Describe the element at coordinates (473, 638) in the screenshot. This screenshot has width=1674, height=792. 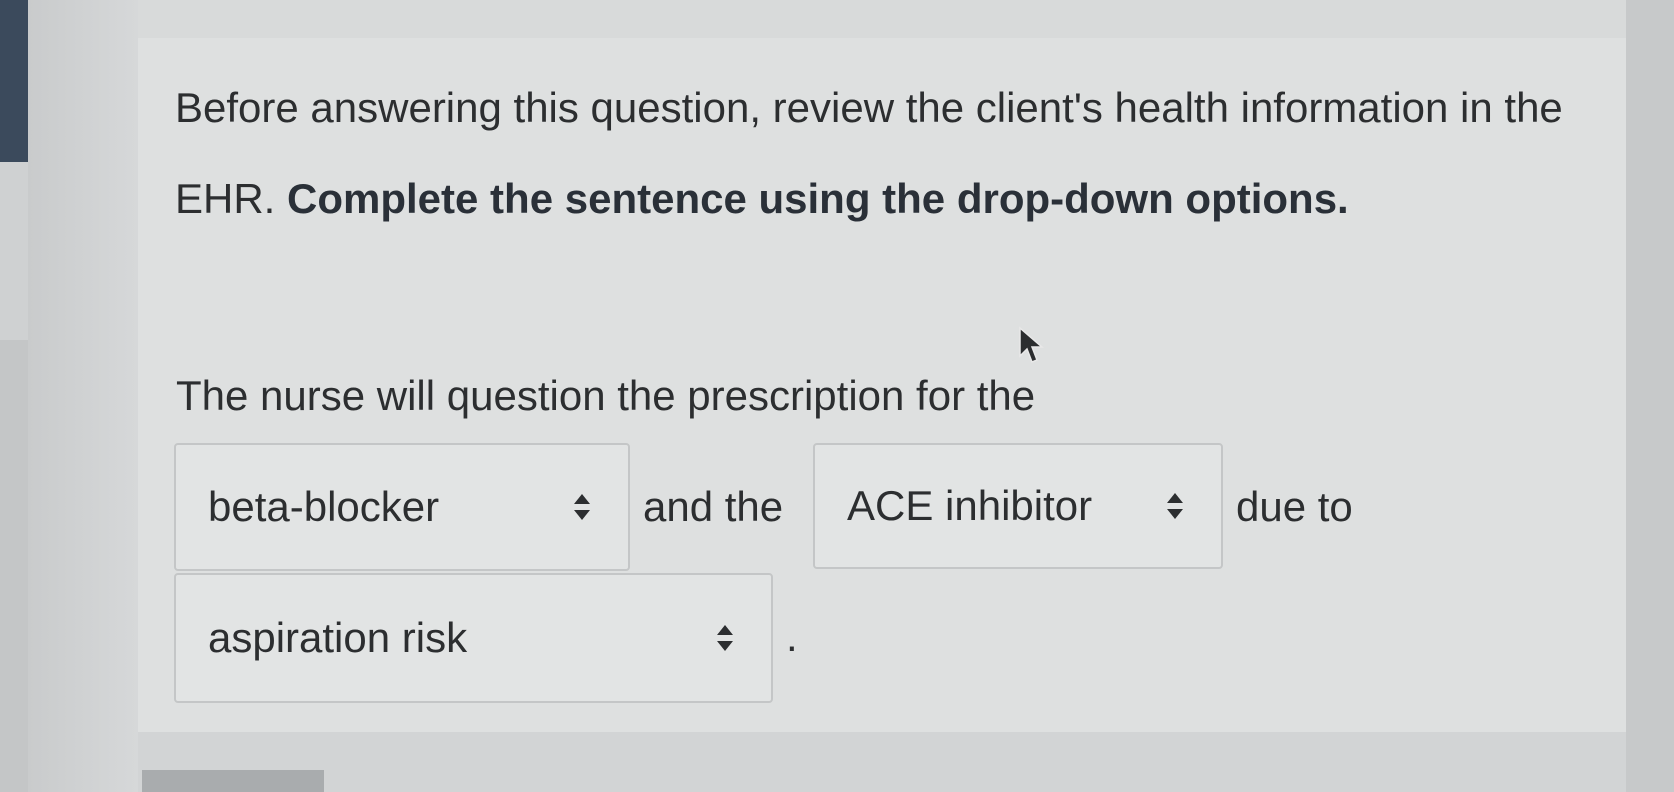
I see `dropdown-reason: aspiration risk` at that location.